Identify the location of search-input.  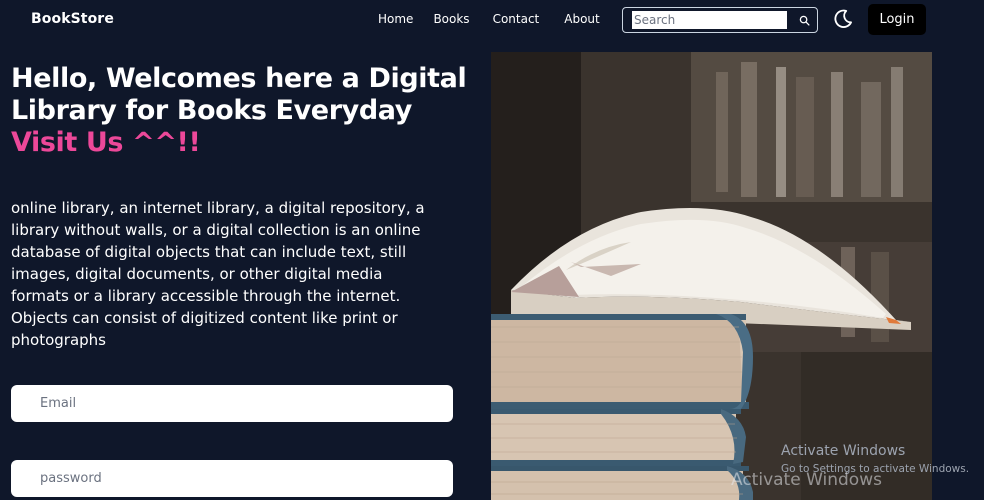
(710, 20).